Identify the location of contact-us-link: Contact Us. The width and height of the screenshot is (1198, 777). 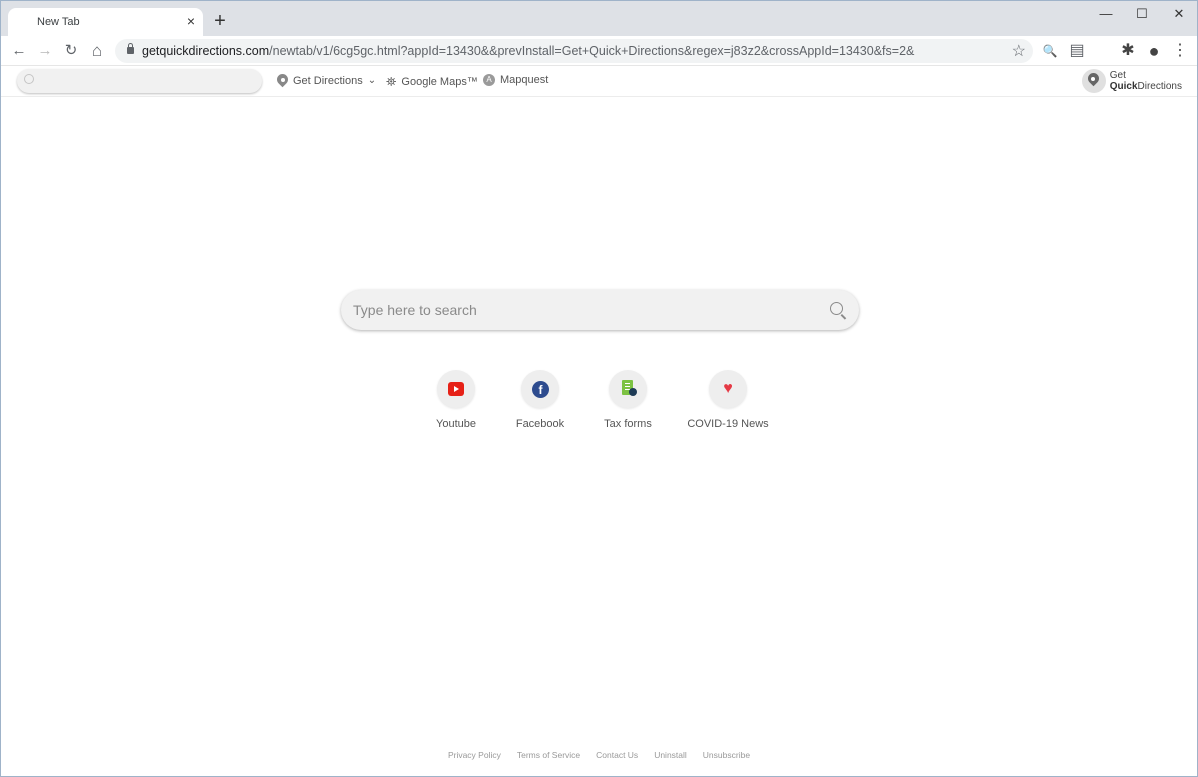
(617, 755).